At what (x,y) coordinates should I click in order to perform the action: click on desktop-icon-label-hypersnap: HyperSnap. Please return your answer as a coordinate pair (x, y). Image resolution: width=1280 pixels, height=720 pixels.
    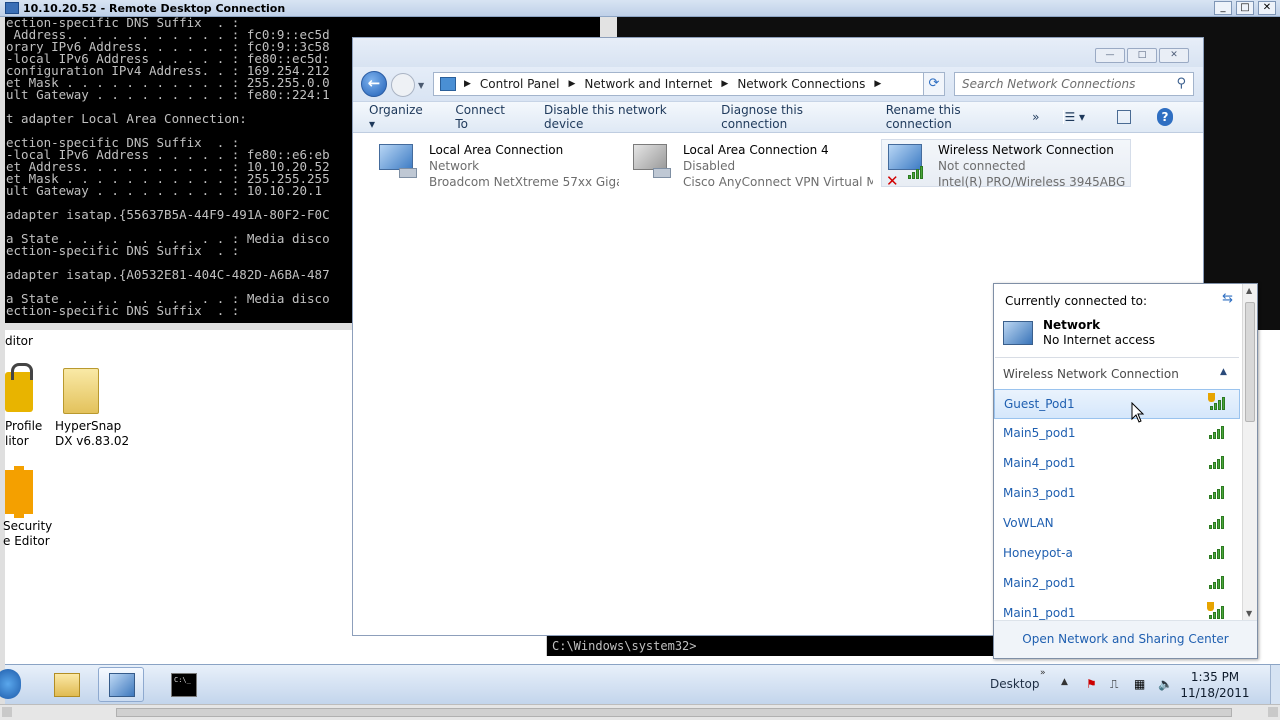
    Looking at the image, I should click on (88, 426).